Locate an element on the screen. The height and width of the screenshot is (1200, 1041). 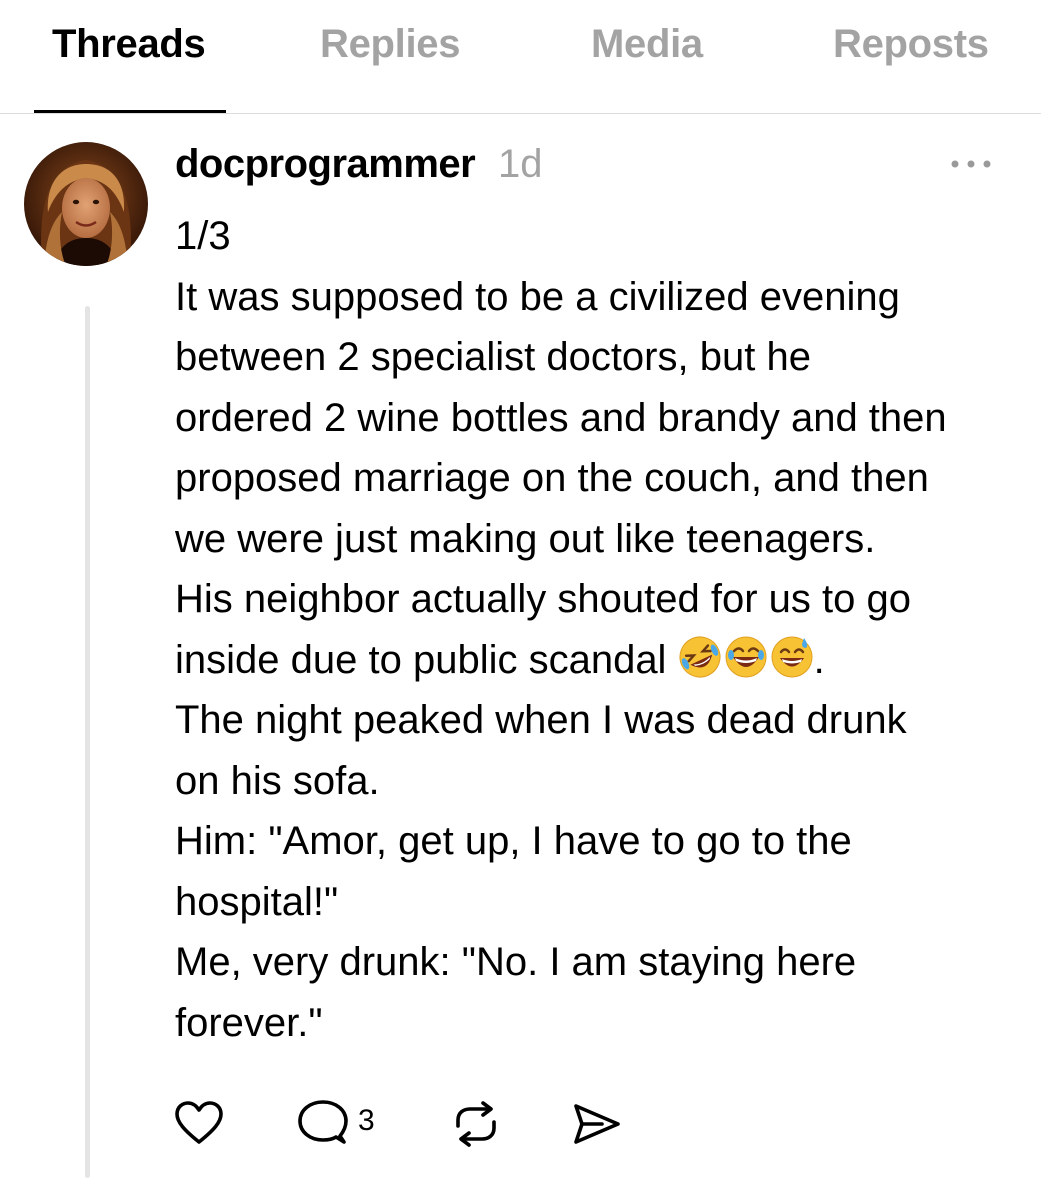
profile-tabs: Threads Replies Media Reposts is located at coordinates (520, 57).